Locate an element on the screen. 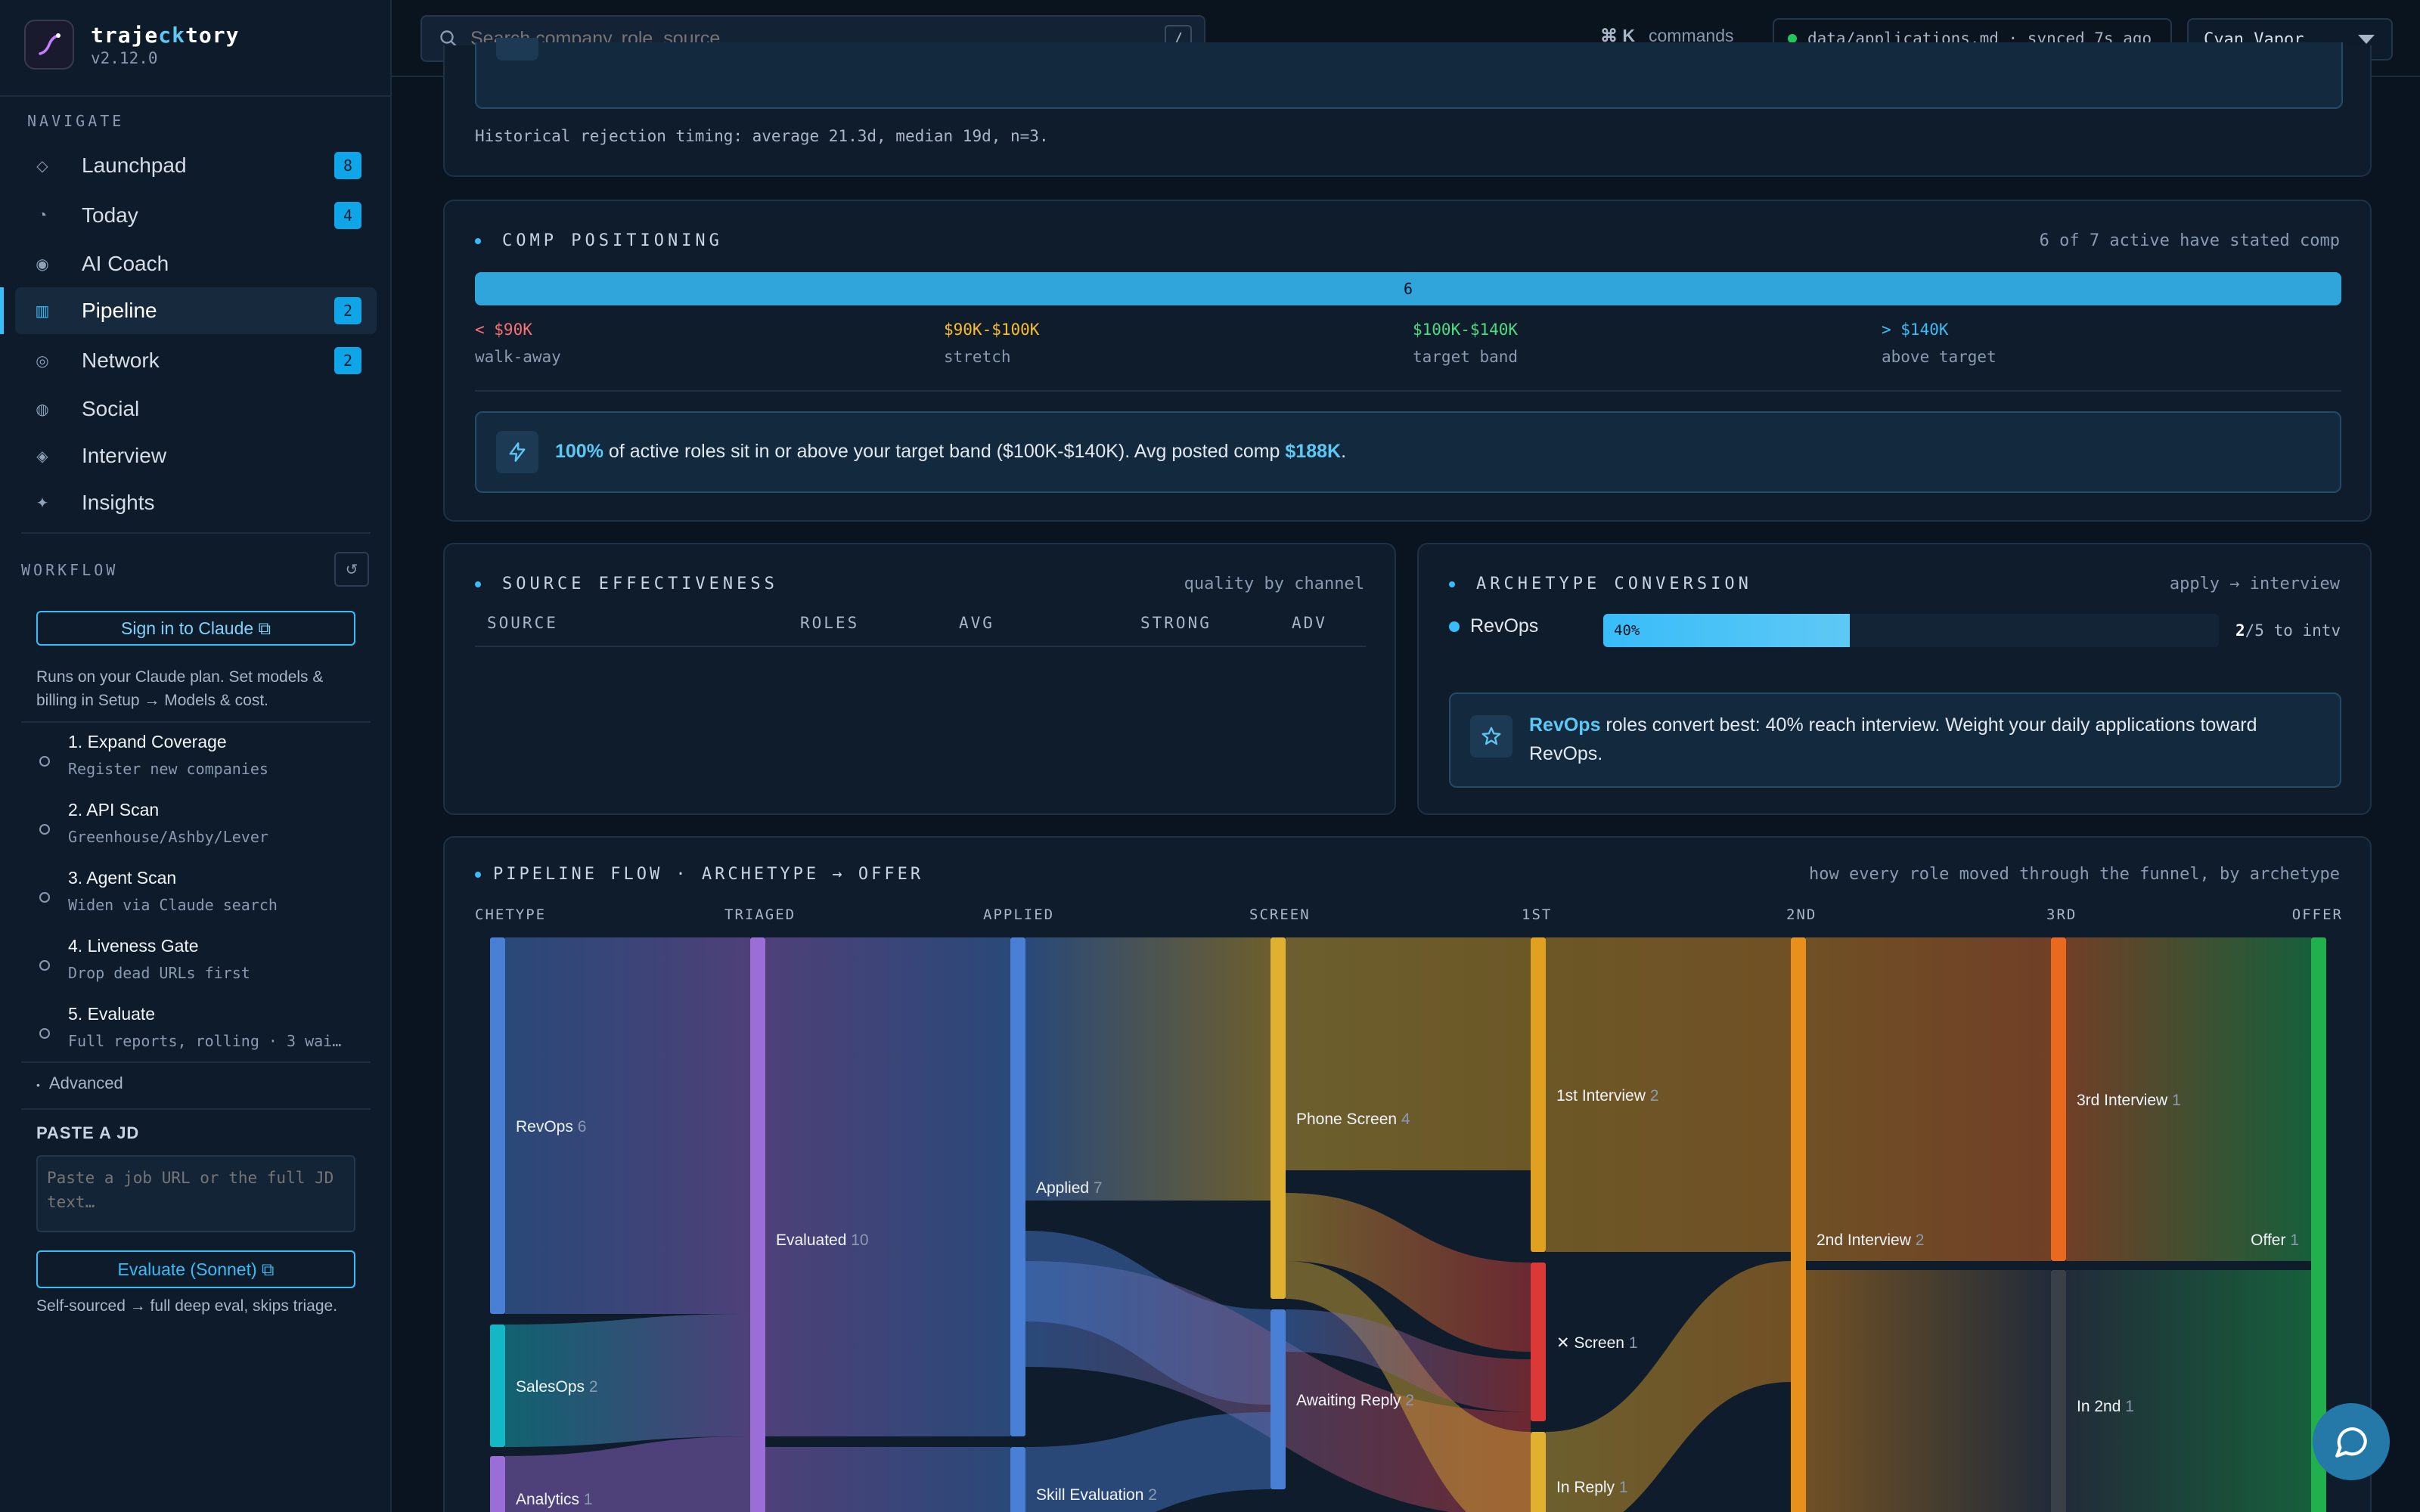 The image size is (2420, 1512). advanced-label: Advanced is located at coordinates (85, 1083).